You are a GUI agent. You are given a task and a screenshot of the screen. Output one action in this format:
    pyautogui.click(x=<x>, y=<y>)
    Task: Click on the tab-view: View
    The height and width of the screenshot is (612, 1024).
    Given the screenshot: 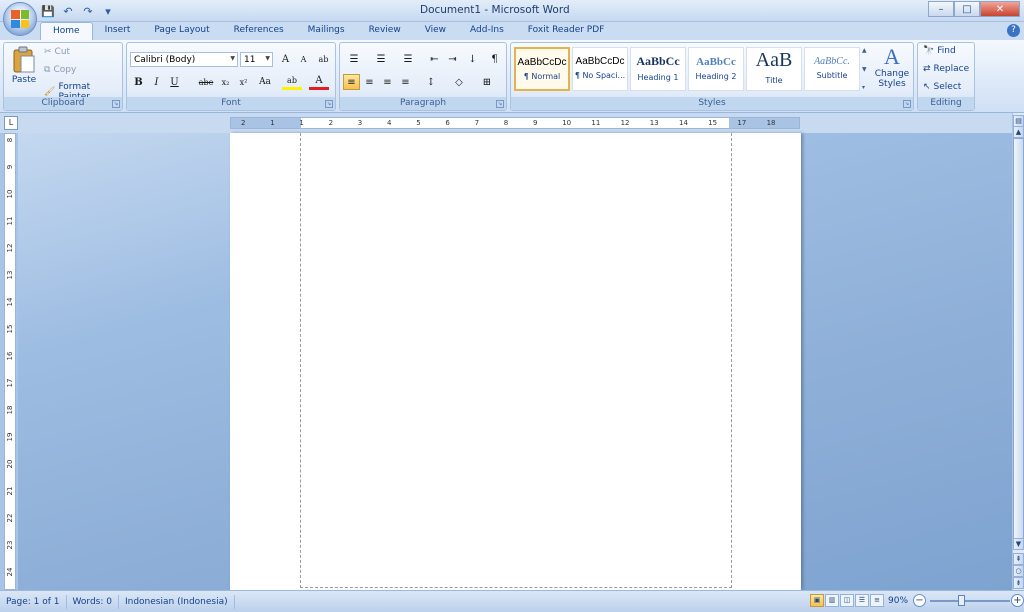 What is the action you would take?
    pyautogui.click(x=435, y=31)
    